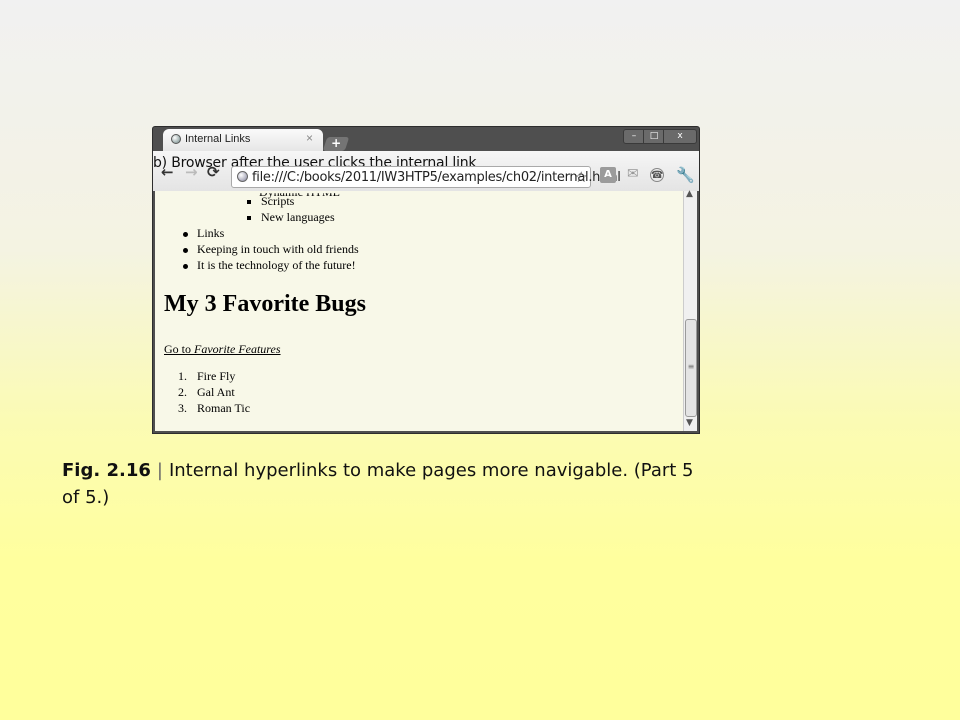 The image size is (960, 720). What do you see at coordinates (309, 138) in the screenshot?
I see `tab-close-icon: ×` at bounding box center [309, 138].